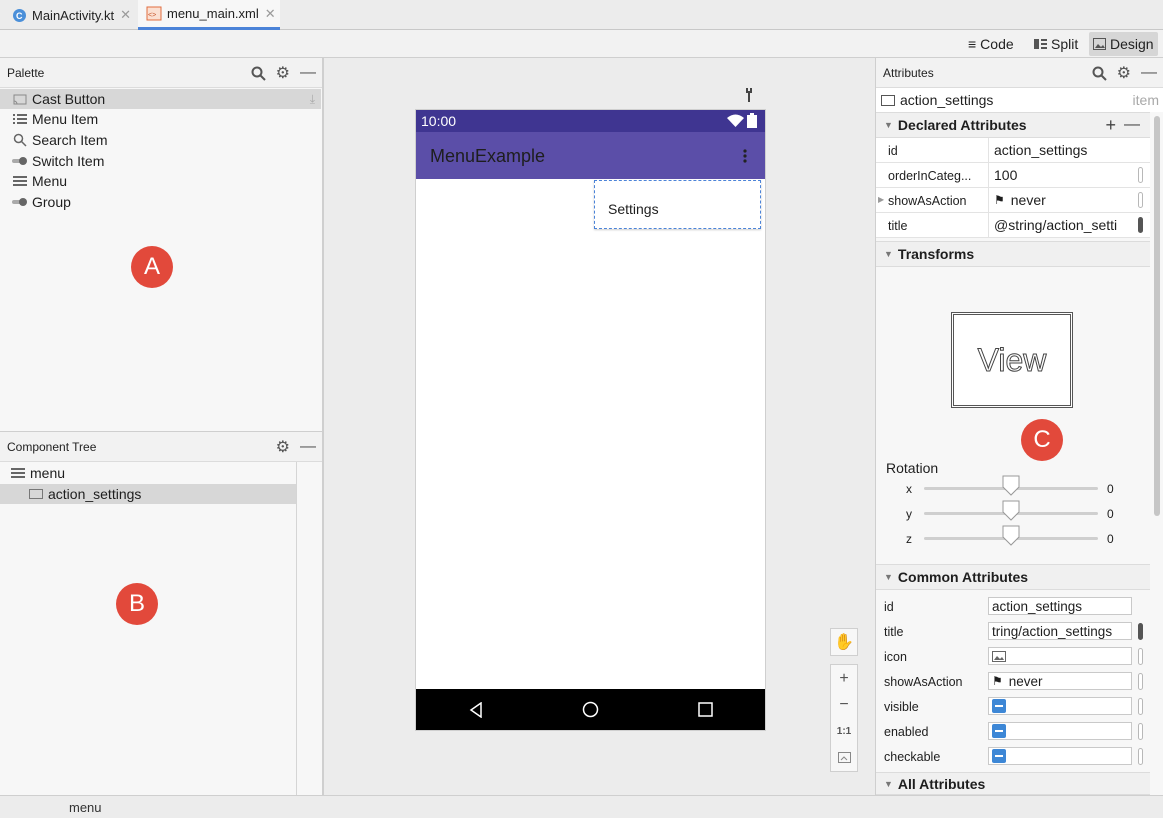 The height and width of the screenshot is (818, 1163). I want to click on rotation-y-value: 0, so click(1110, 514).